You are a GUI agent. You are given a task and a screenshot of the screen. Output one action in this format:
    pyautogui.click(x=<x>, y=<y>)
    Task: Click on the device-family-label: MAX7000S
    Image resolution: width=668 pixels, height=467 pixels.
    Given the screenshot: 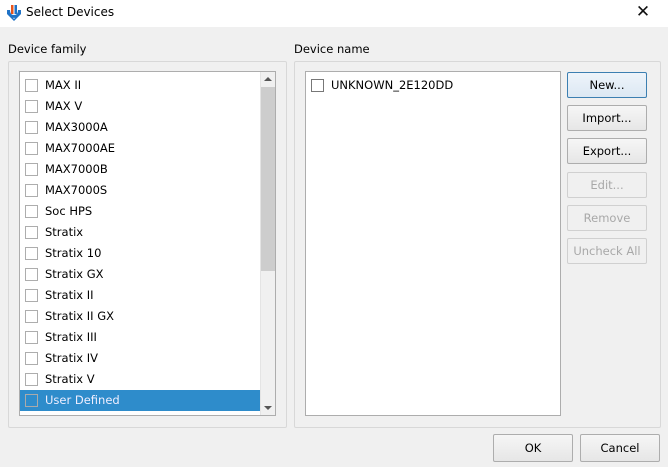 What is the action you would take?
    pyautogui.click(x=76, y=190)
    